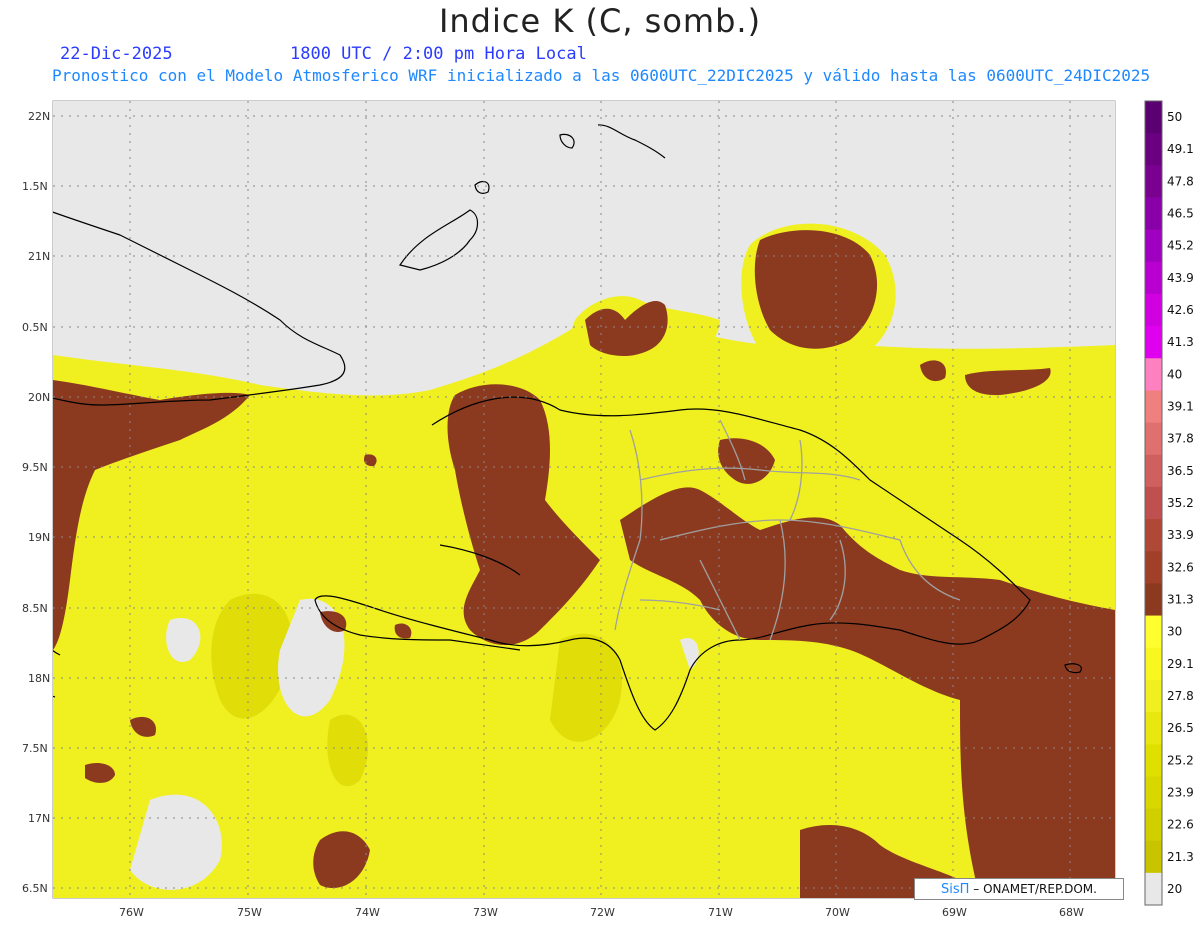 The height and width of the screenshot is (927, 1200). What do you see at coordinates (35, 327) in the screenshot?
I see `lat-label: 0.5N` at bounding box center [35, 327].